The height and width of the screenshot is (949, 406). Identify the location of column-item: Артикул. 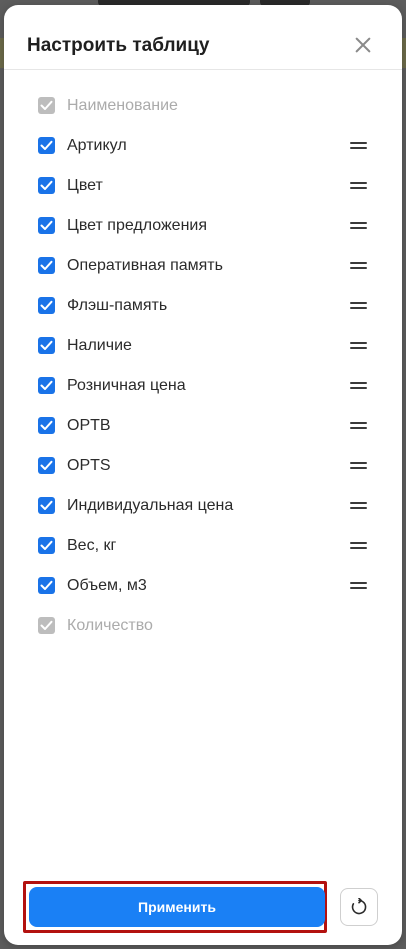
(203, 146).